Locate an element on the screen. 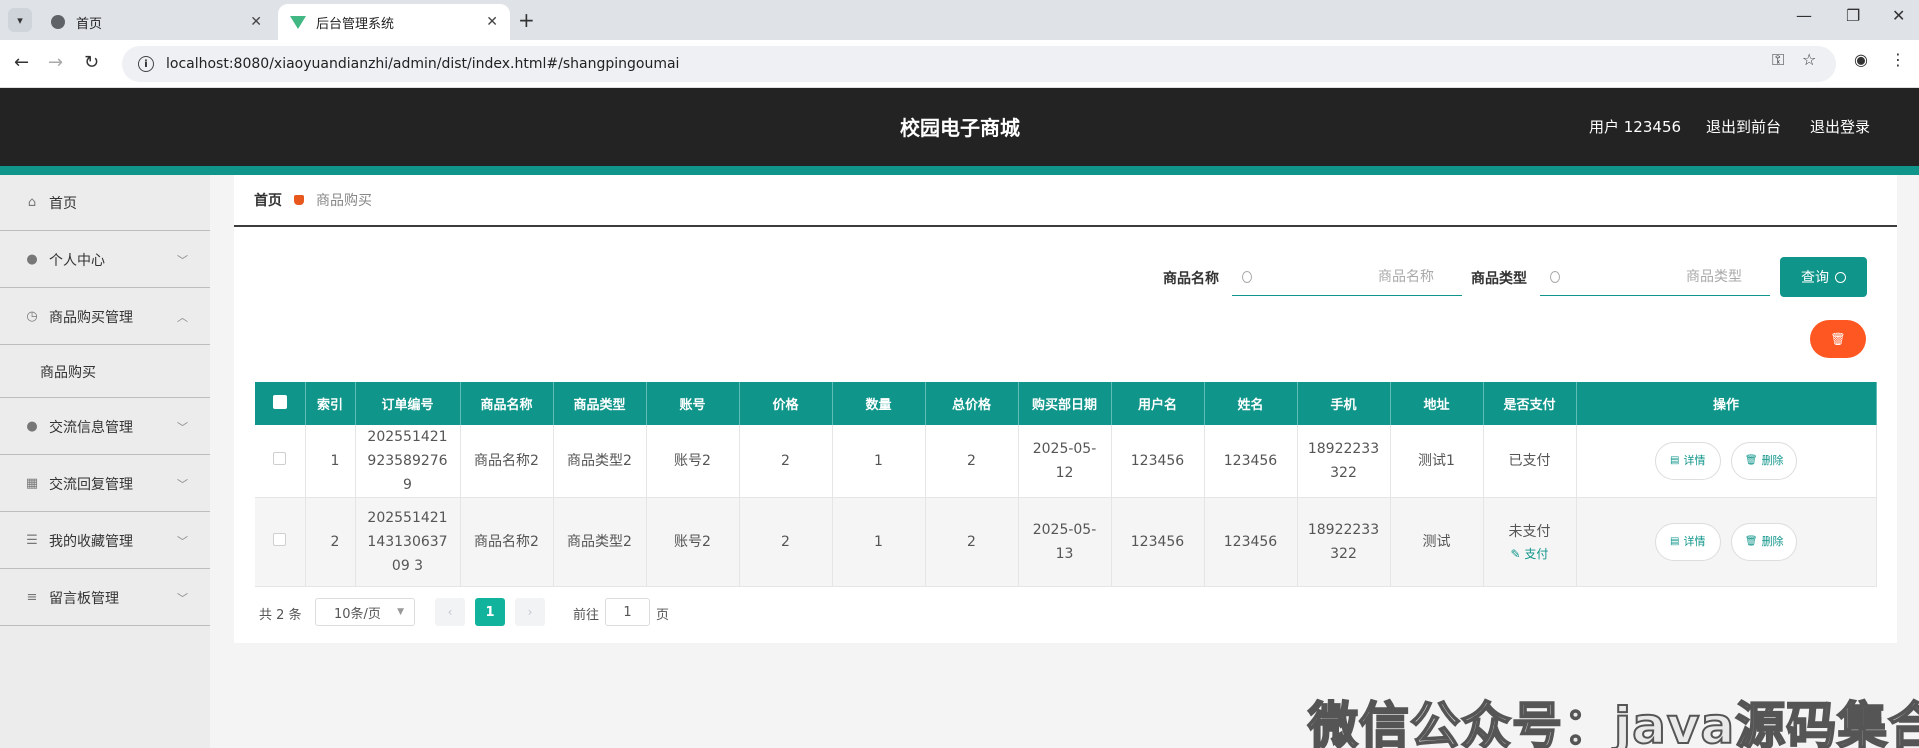 The height and width of the screenshot is (748, 1919). select-all-checkbox is located at coordinates (280, 403).